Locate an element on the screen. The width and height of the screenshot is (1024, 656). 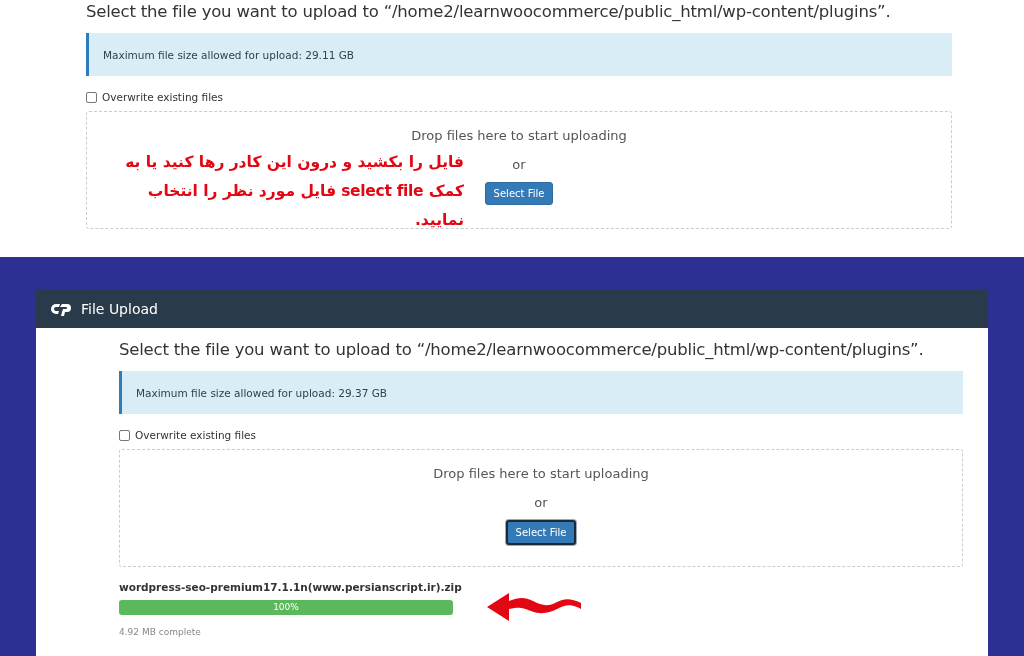
cpanel-logo-icon is located at coordinates (62, 309).